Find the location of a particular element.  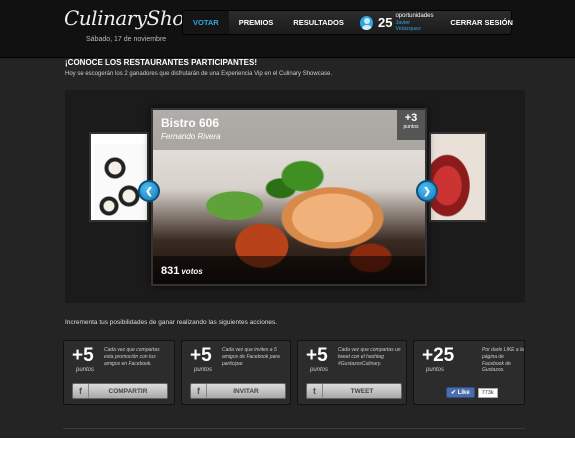

next-arrow-button: ❯ is located at coordinates (427, 191).